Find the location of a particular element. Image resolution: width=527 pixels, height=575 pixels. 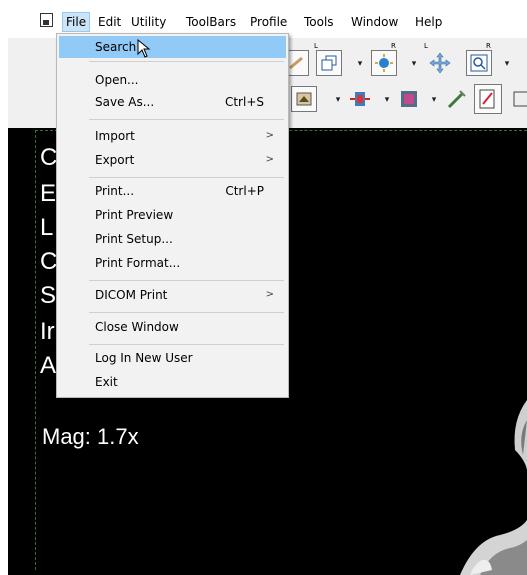

menu-item-shortcut: Ctrl+P is located at coordinates (244, 191).